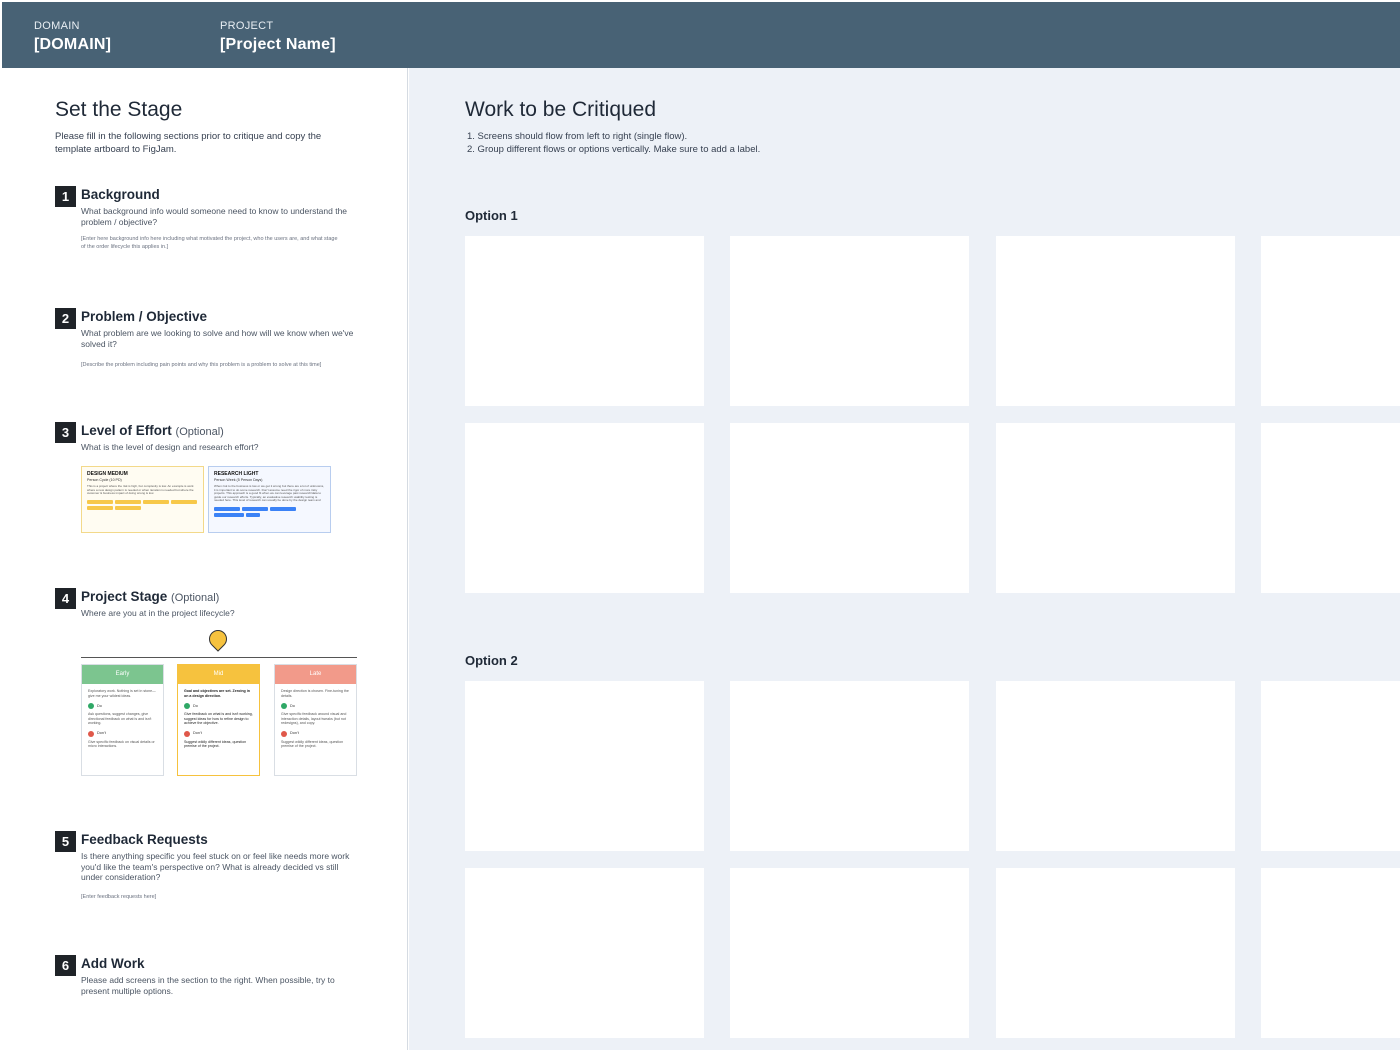 The height and width of the screenshot is (1050, 1400). What do you see at coordinates (315, 674) in the screenshot?
I see `stage-name: Late` at bounding box center [315, 674].